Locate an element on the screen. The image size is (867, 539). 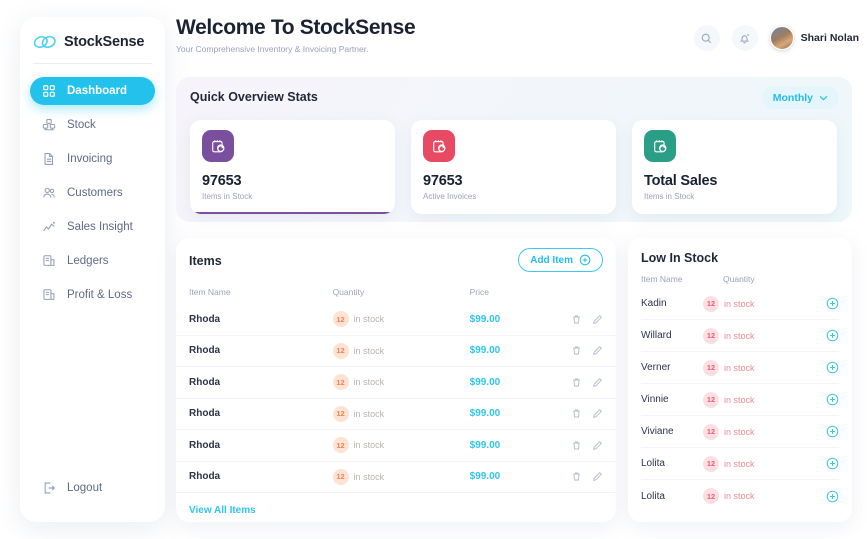
brand-logo: StockSense is located at coordinates (92, 33).